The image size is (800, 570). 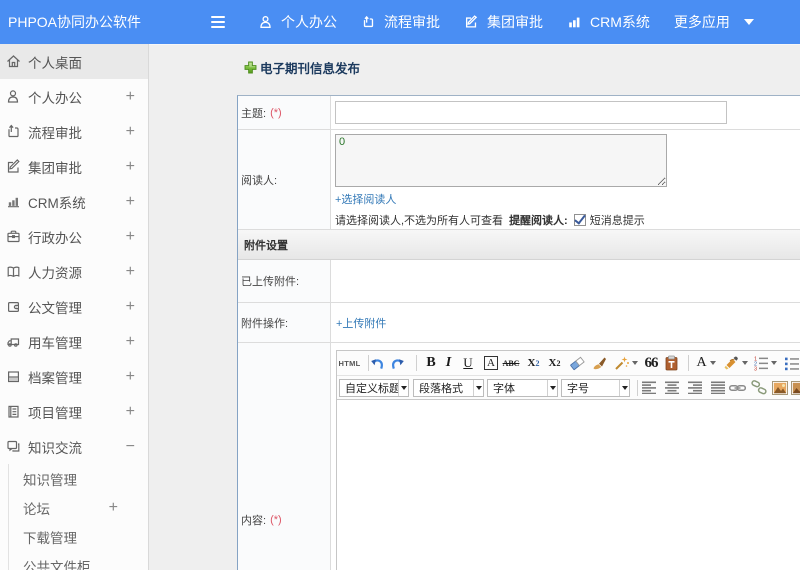 What do you see at coordinates (74, 61) in the screenshot?
I see `sidebar-item-desktop: 个人桌面` at bounding box center [74, 61].